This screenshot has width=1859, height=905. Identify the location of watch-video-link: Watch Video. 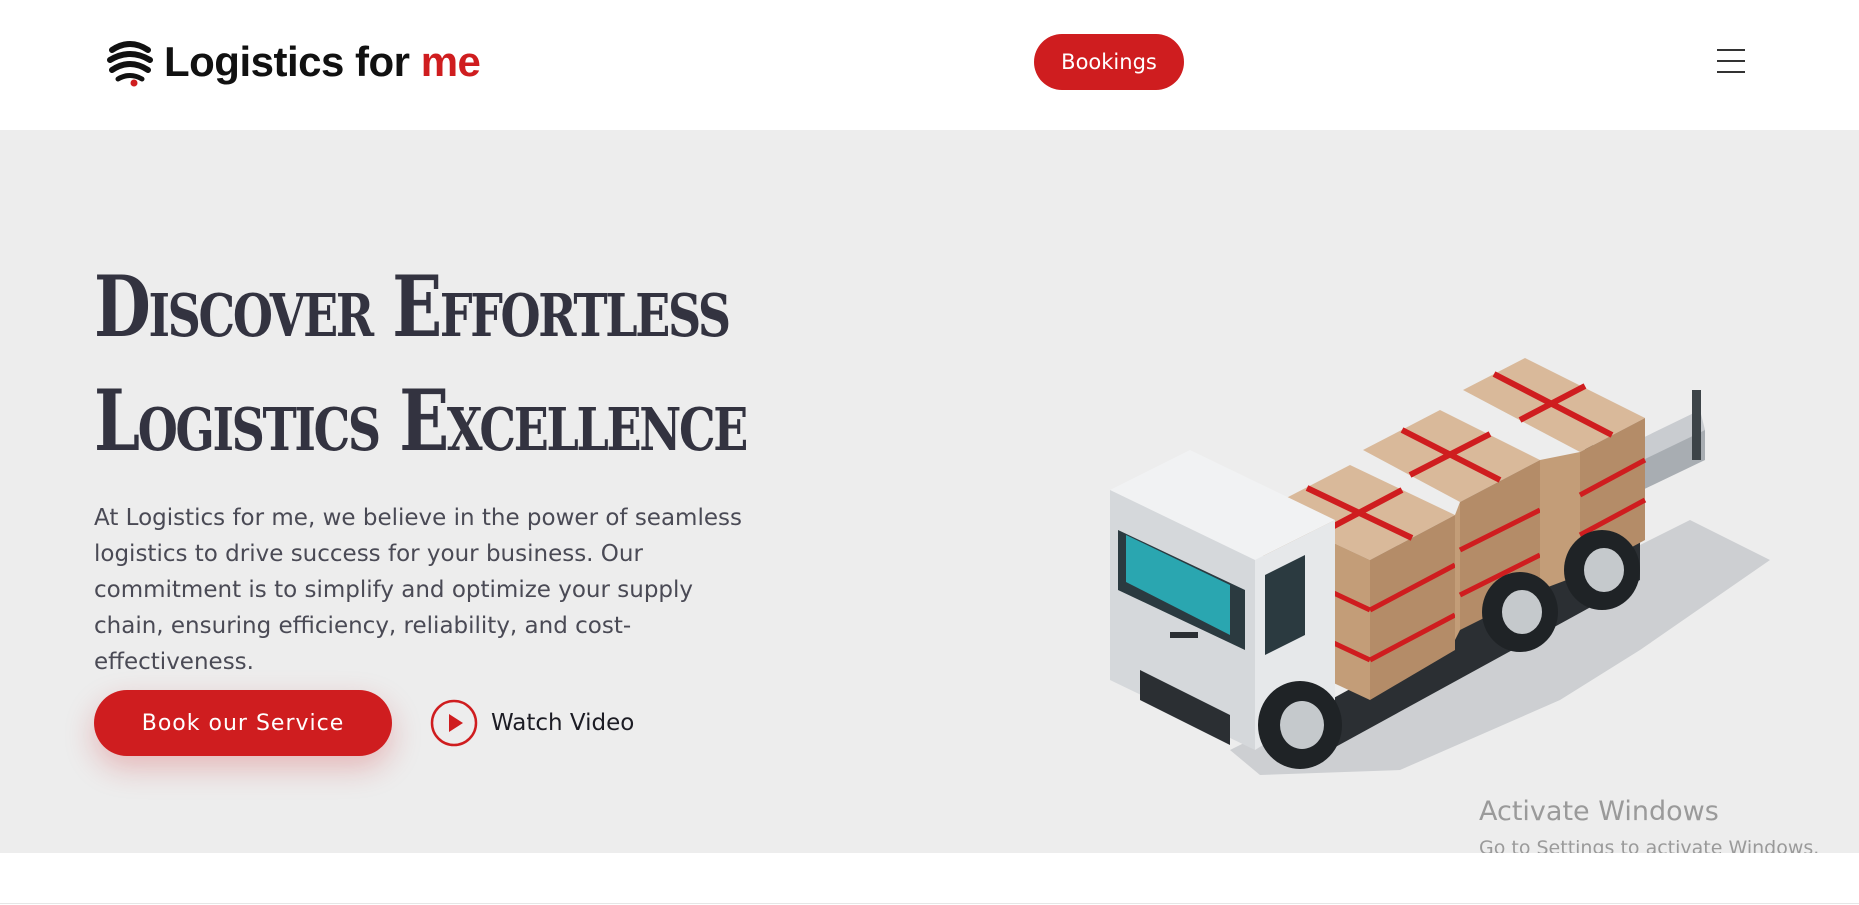
(532, 723).